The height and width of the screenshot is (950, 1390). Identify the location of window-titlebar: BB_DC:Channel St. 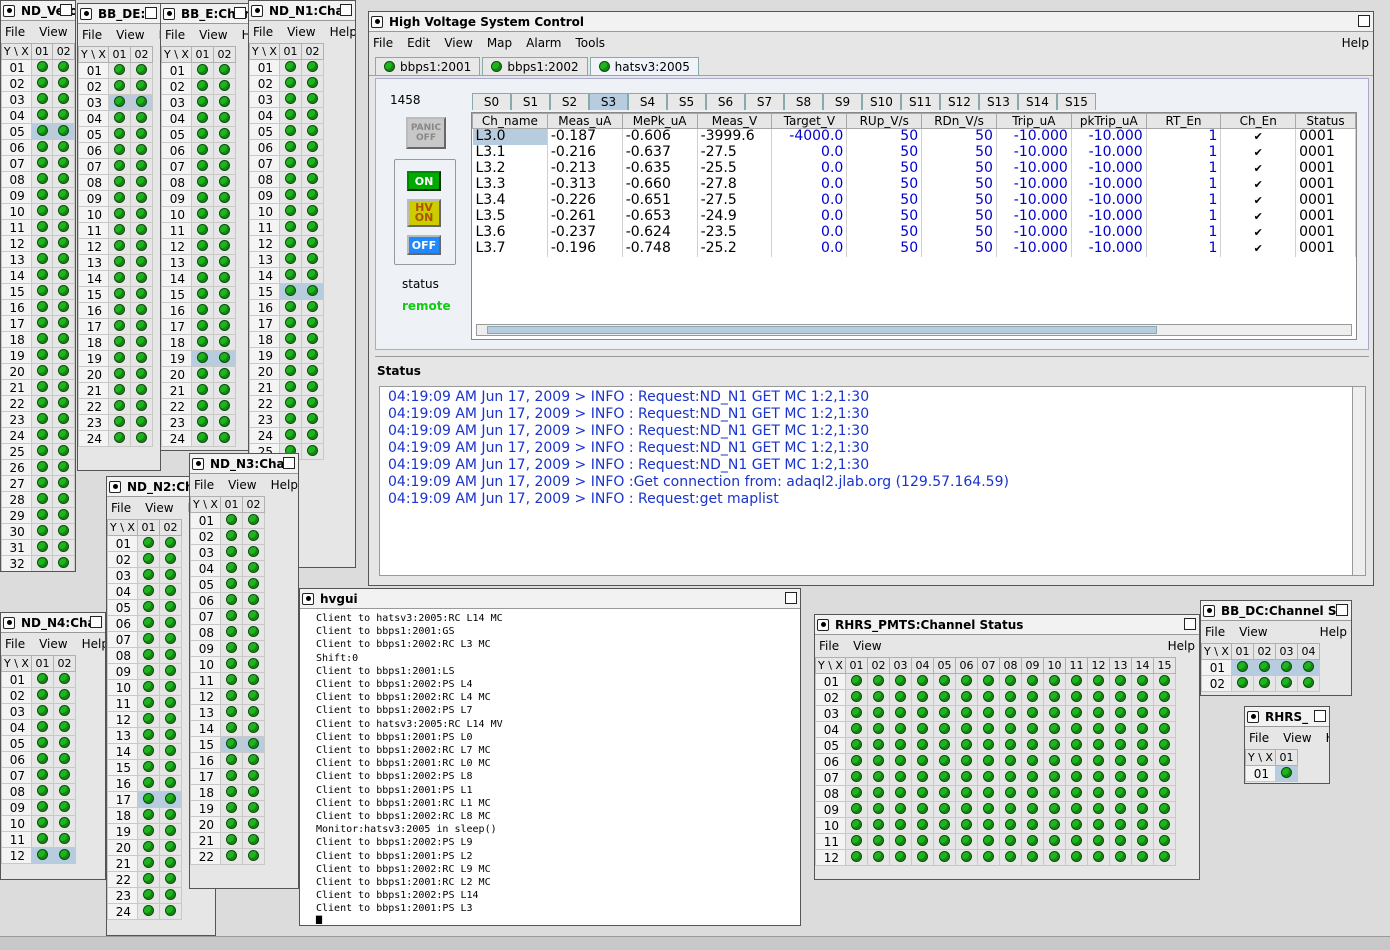
(1276, 611).